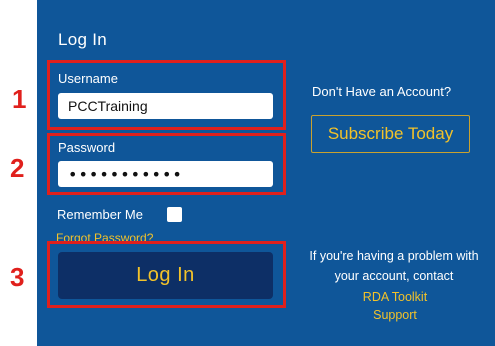 This screenshot has height=346, width=495. Describe the element at coordinates (100, 214) in the screenshot. I see `remember-me-label: Remember Me` at that location.